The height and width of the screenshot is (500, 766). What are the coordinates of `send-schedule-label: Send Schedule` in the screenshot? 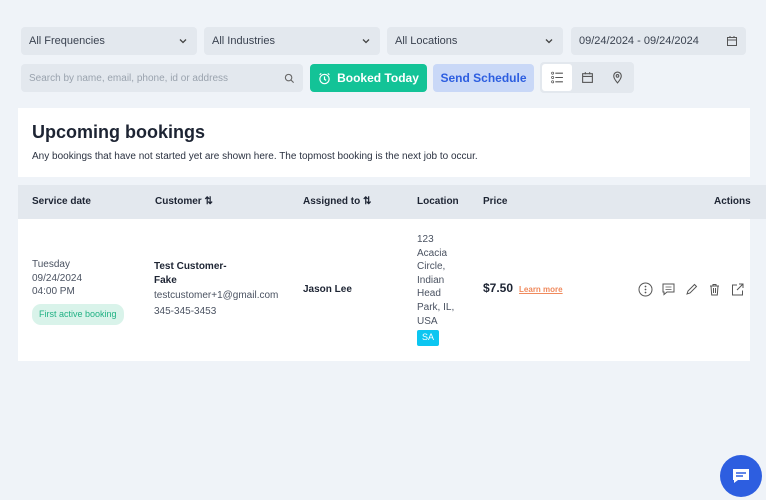 It's located at (483, 78).